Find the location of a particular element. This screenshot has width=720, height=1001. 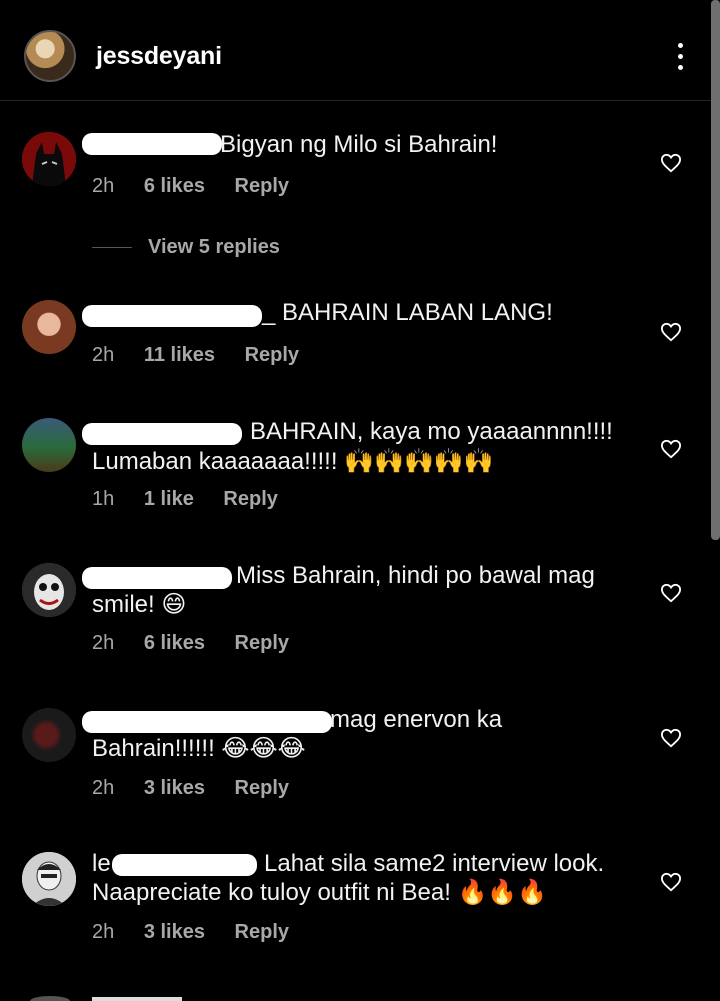

view-replies-button: View 5 replies is located at coordinates (186, 247).